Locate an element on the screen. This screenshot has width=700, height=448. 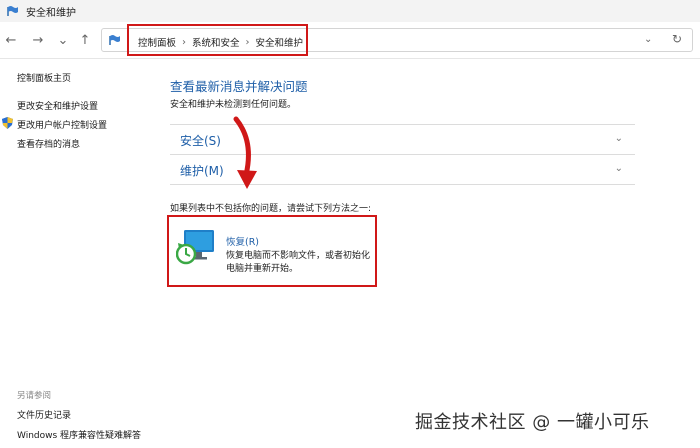
breadcrumb: 控制面板 › 系统和安全 › 安全和维护 is located at coordinates (221, 42).